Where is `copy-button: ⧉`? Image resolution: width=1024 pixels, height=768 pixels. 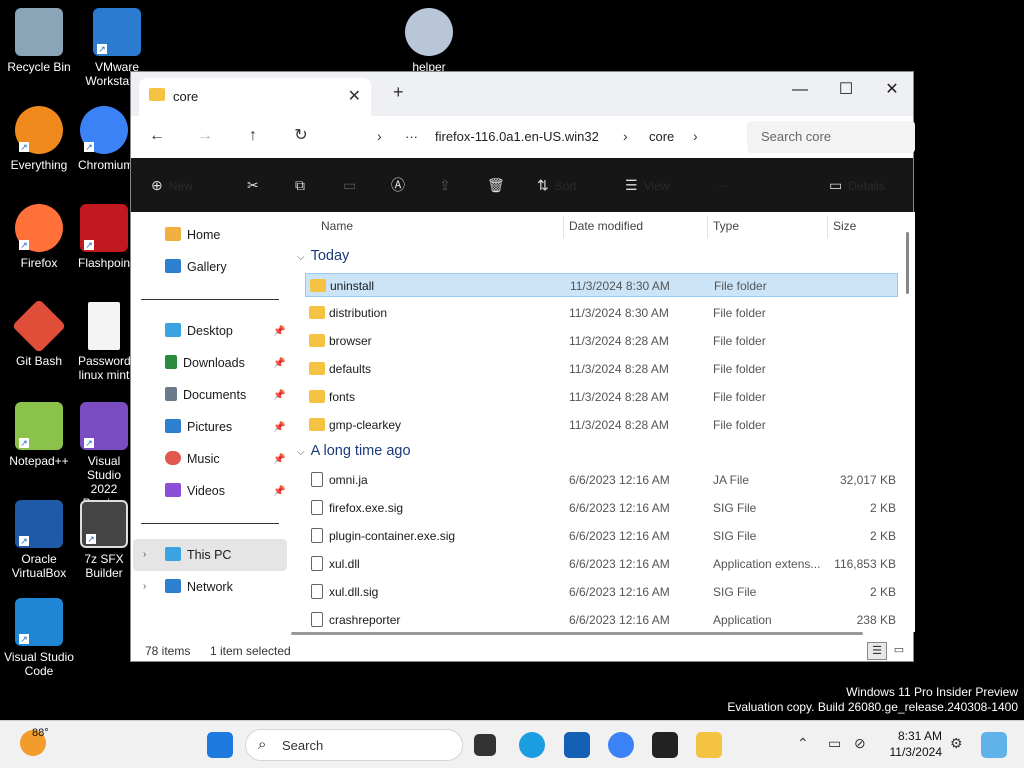 copy-button: ⧉ is located at coordinates (300, 185).